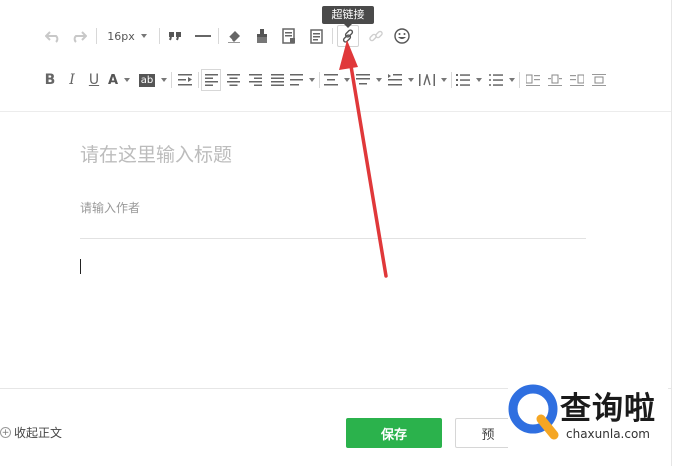 The height and width of the screenshot is (466, 682). What do you see at coordinates (255, 80) in the screenshot?
I see `align-right-icon` at bounding box center [255, 80].